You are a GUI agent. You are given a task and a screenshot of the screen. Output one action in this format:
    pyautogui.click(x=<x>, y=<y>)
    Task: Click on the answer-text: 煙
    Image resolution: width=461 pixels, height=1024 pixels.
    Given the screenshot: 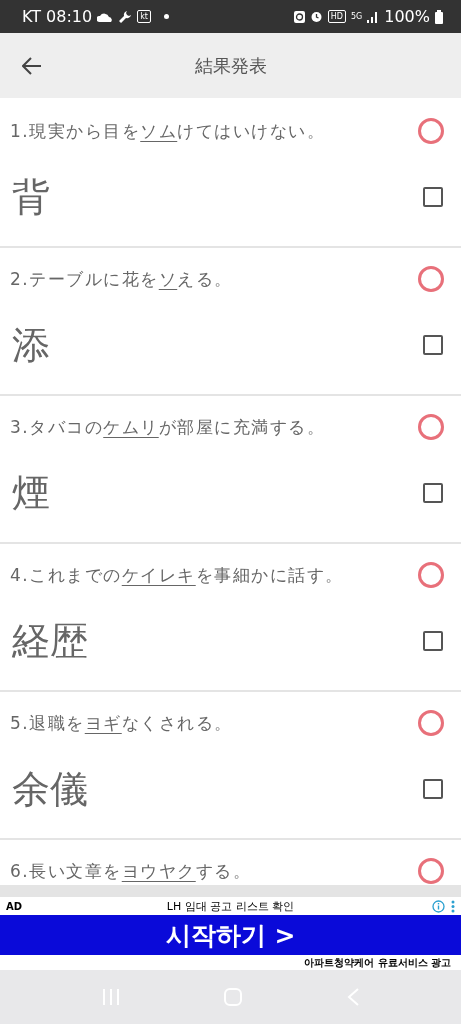 What is the action you would take?
    pyautogui.click(x=30, y=493)
    